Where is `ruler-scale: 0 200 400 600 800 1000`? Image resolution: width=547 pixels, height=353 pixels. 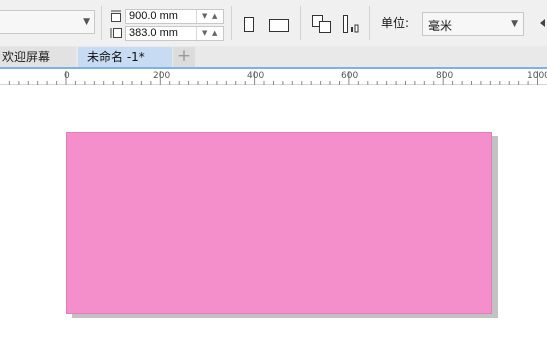 ruler-scale: 0 200 400 600 800 1000 is located at coordinates (277, 78).